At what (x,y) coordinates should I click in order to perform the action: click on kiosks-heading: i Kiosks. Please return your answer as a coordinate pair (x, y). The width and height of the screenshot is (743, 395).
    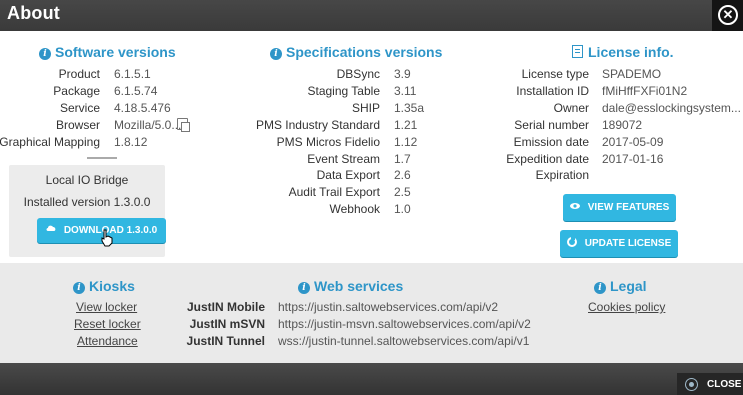
    Looking at the image, I should click on (104, 286).